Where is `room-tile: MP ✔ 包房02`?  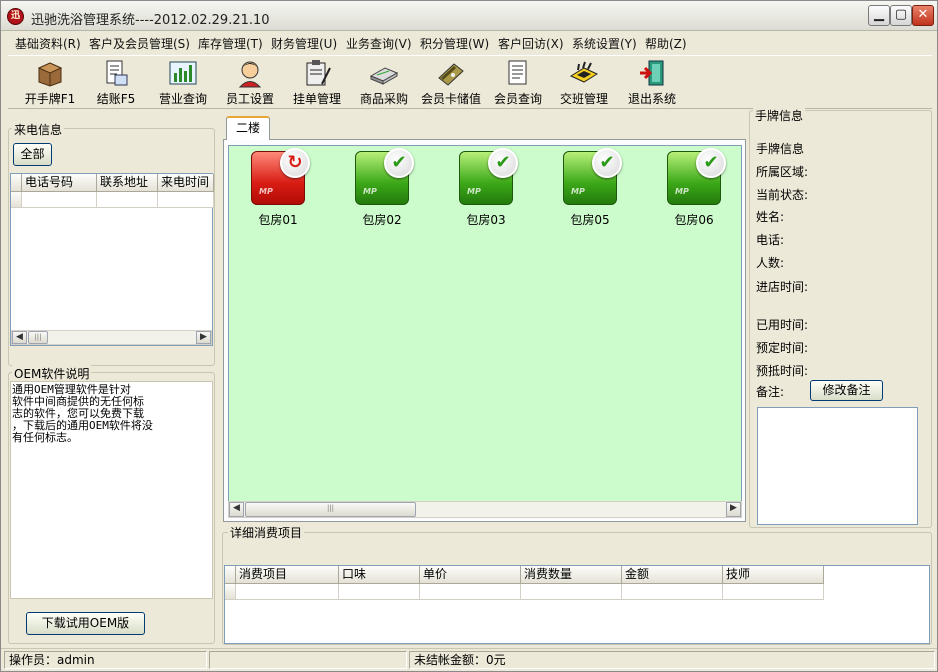 room-tile: MP ✔ 包房02 is located at coordinates (382, 188).